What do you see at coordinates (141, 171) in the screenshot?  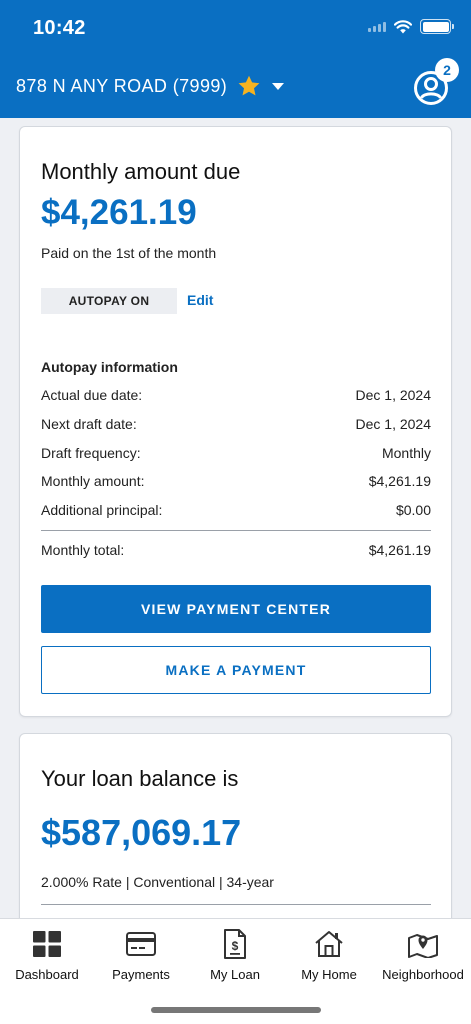 I see `monthly-due-title: Monthly amount due` at bounding box center [141, 171].